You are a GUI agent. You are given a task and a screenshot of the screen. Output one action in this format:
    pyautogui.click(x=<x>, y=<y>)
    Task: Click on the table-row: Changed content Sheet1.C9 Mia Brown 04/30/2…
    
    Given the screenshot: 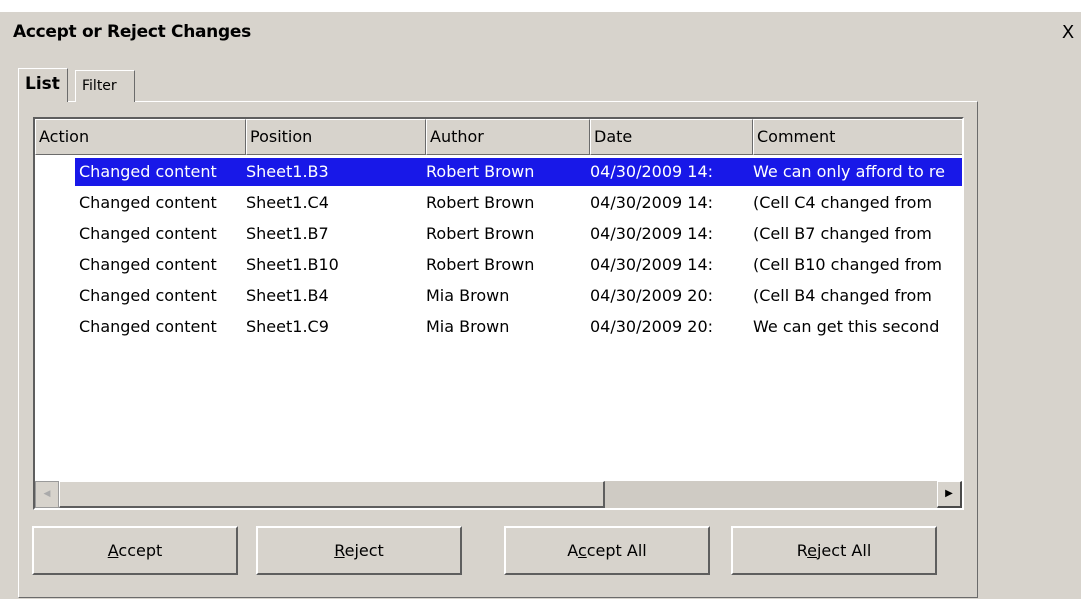 What is the action you would take?
    pyautogui.click(x=498, y=327)
    